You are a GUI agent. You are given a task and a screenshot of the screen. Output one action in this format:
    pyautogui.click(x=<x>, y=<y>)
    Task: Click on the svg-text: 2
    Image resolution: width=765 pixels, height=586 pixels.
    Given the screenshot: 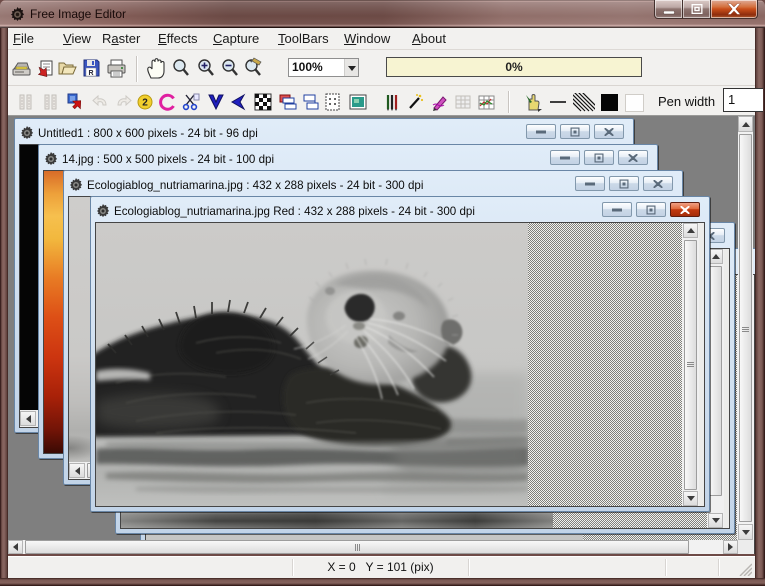 What is the action you would take?
    pyautogui.click(x=145, y=103)
    